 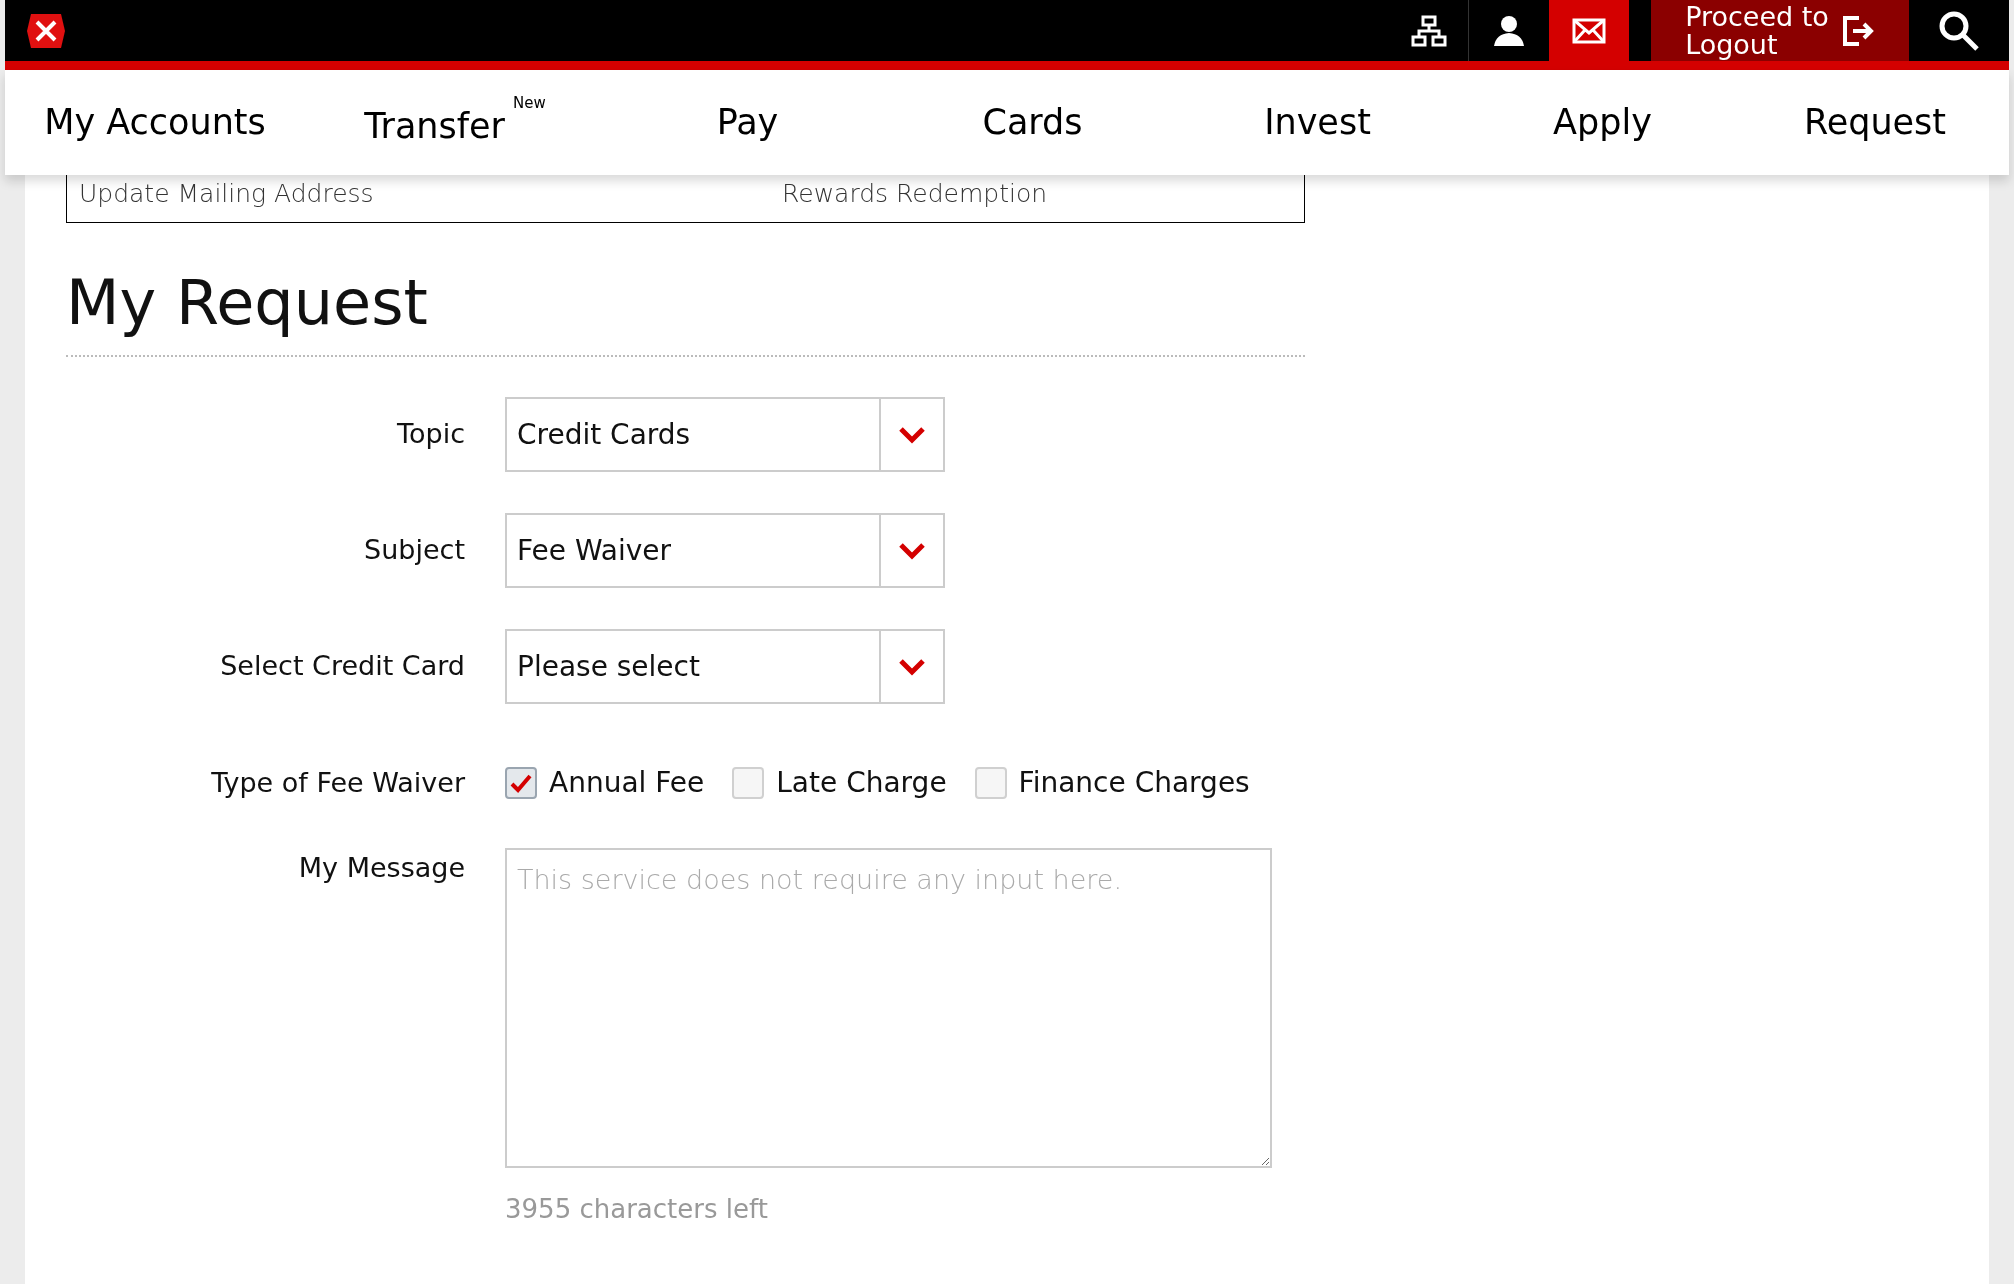 I want to click on logo-icon, so click(x=46, y=30).